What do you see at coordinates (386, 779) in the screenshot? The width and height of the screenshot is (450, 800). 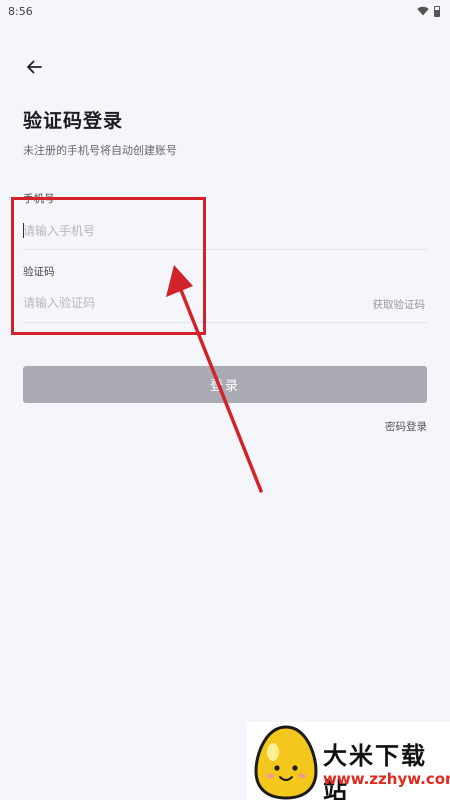 I see `watermark-url: www.zzhyw.com` at bounding box center [386, 779].